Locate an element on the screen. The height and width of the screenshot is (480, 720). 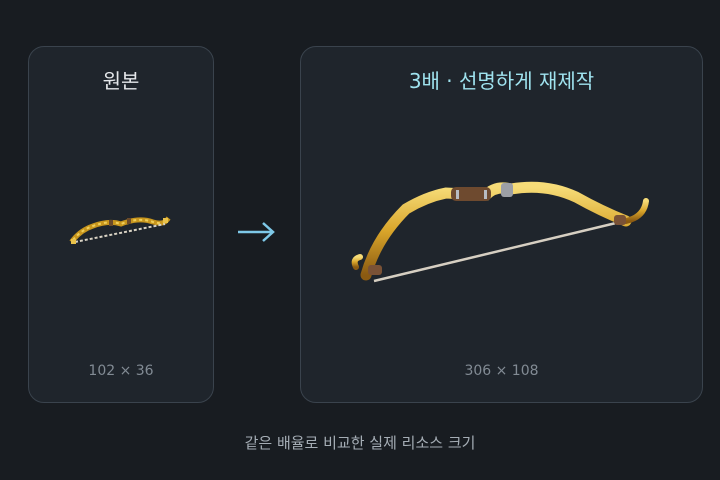
pixel-bow-image is located at coordinates (120, 230).